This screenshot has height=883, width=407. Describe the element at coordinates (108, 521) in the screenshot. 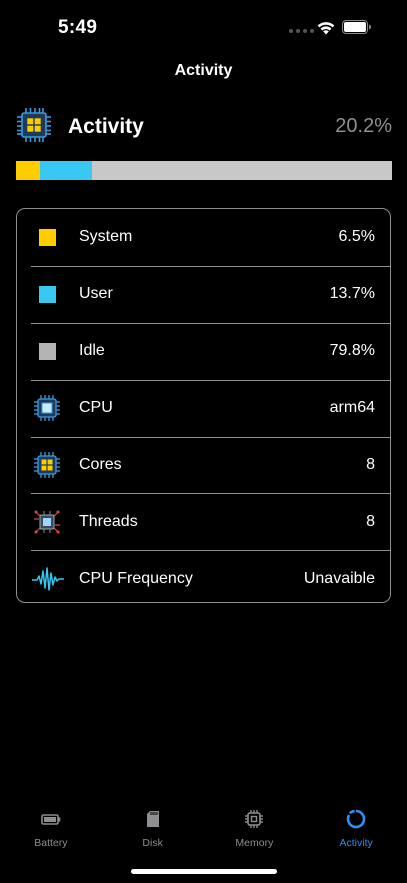

I see `row-label: Threads` at that location.